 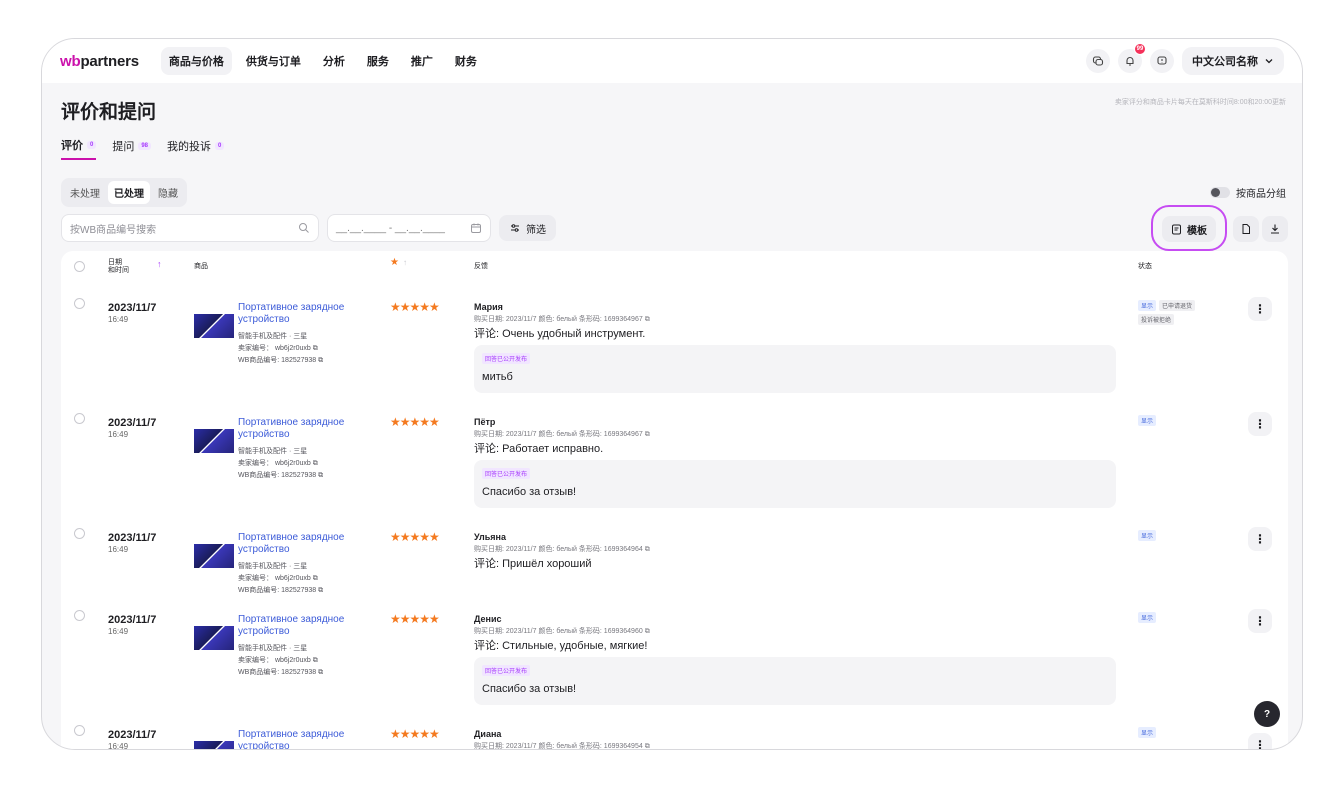 What do you see at coordinates (1275, 229) in the screenshot?
I see `download-button` at bounding box center [1275, 229].